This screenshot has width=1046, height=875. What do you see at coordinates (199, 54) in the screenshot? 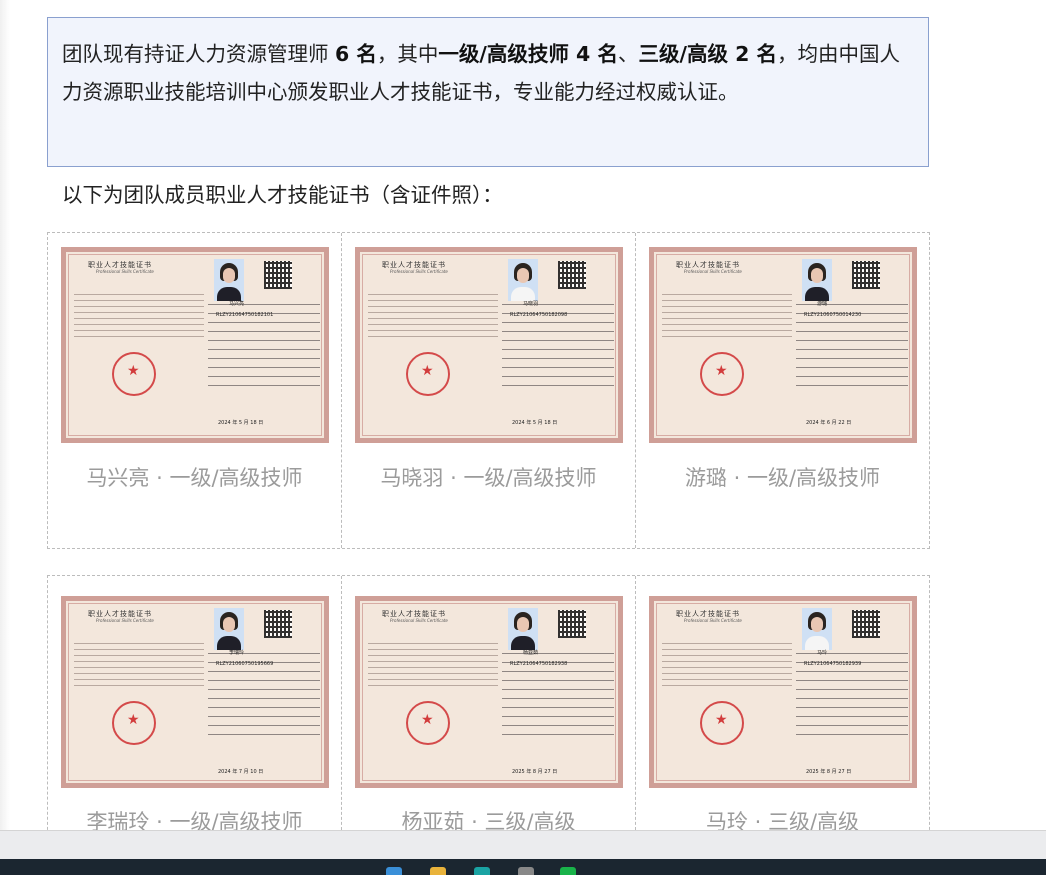
I see `intro-text-1: 团队现有持证人力资源管理师` at bounding box center [199, 54].